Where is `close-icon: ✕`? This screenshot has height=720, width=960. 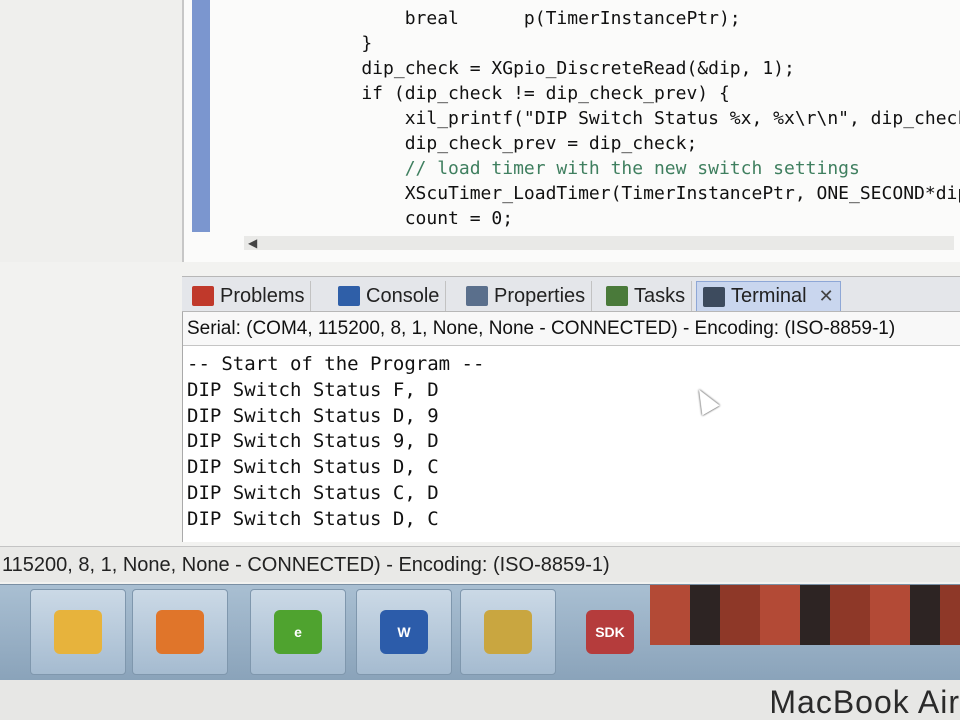 close-icon: ✕ is located at coordinates (826, 296).